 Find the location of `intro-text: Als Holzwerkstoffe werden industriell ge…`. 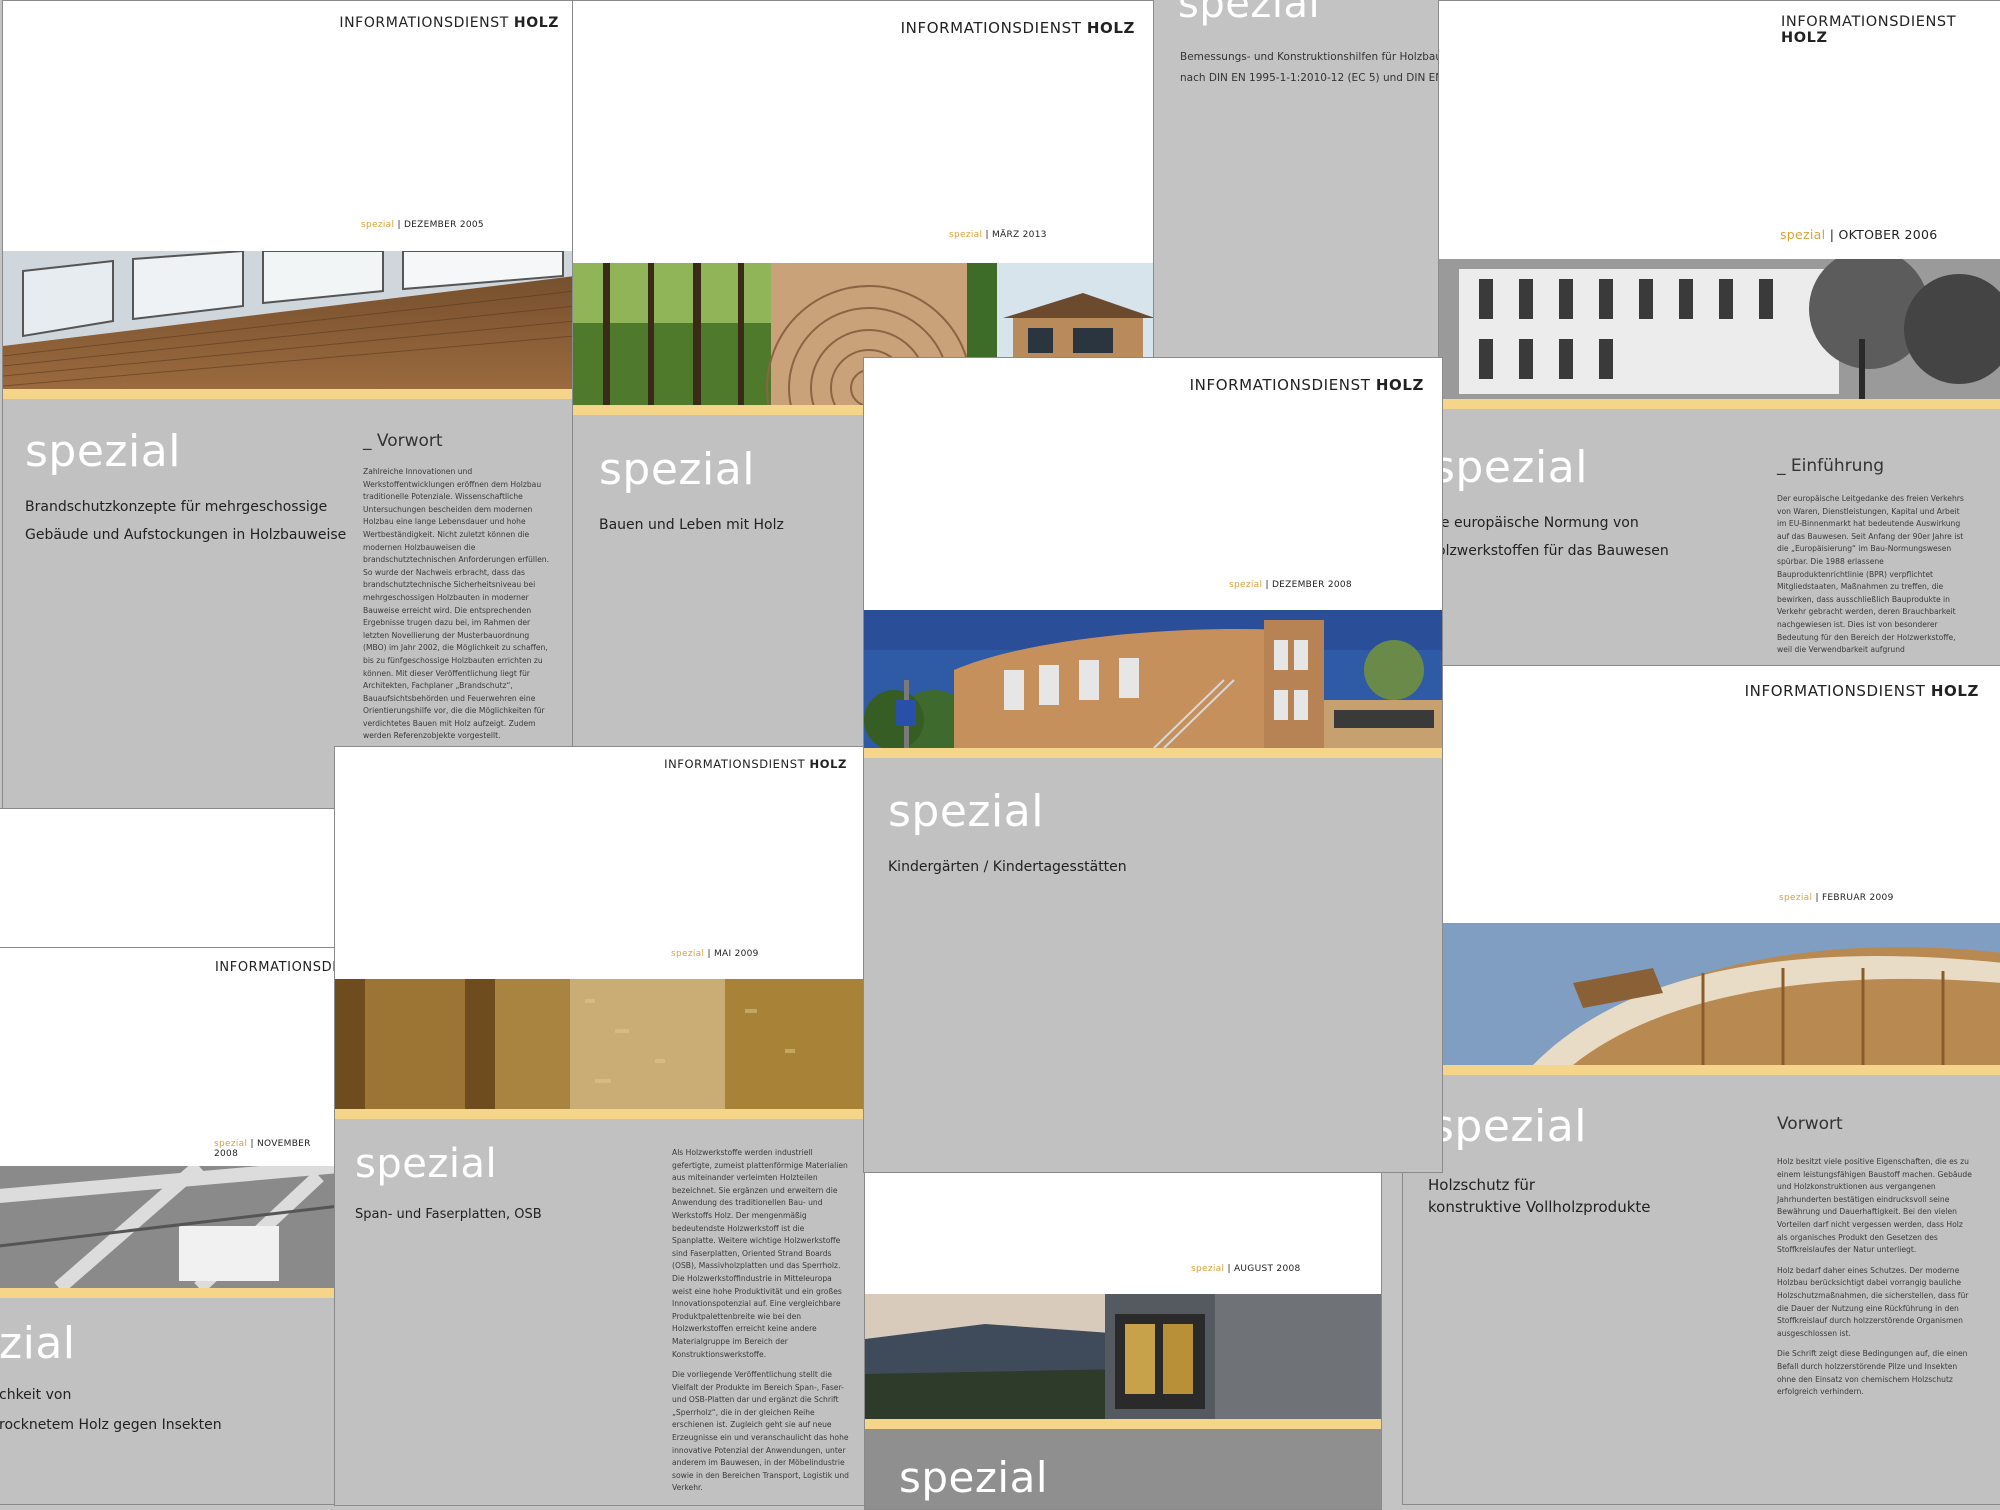

intro-text: Als Holzwerkstoffe werden industriell ge… is located at coordinates (761, 1320).